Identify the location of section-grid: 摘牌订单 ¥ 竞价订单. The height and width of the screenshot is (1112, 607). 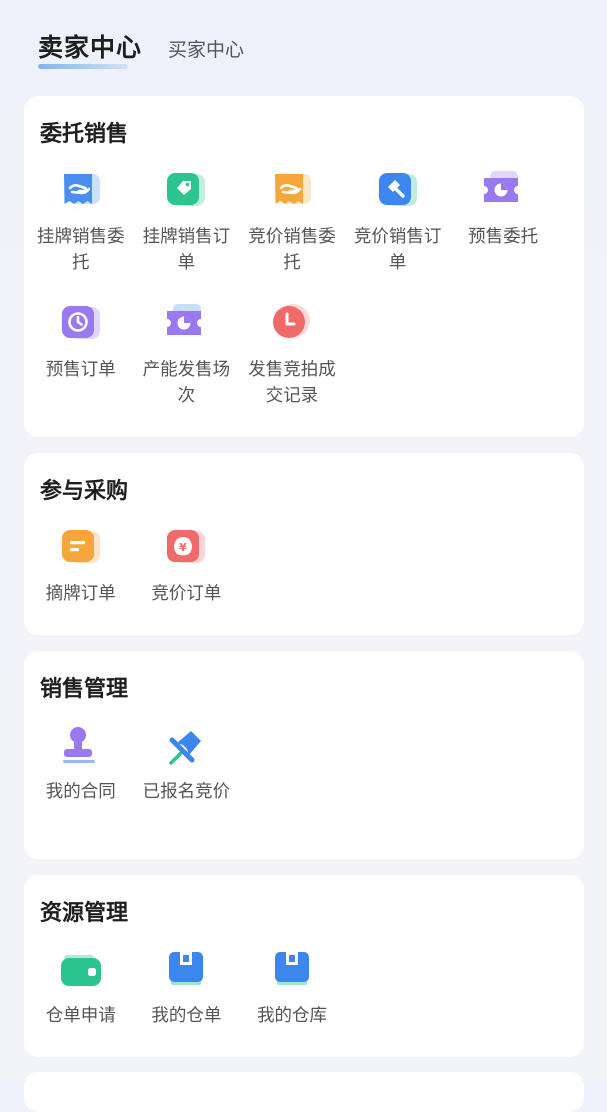
(292, 580).